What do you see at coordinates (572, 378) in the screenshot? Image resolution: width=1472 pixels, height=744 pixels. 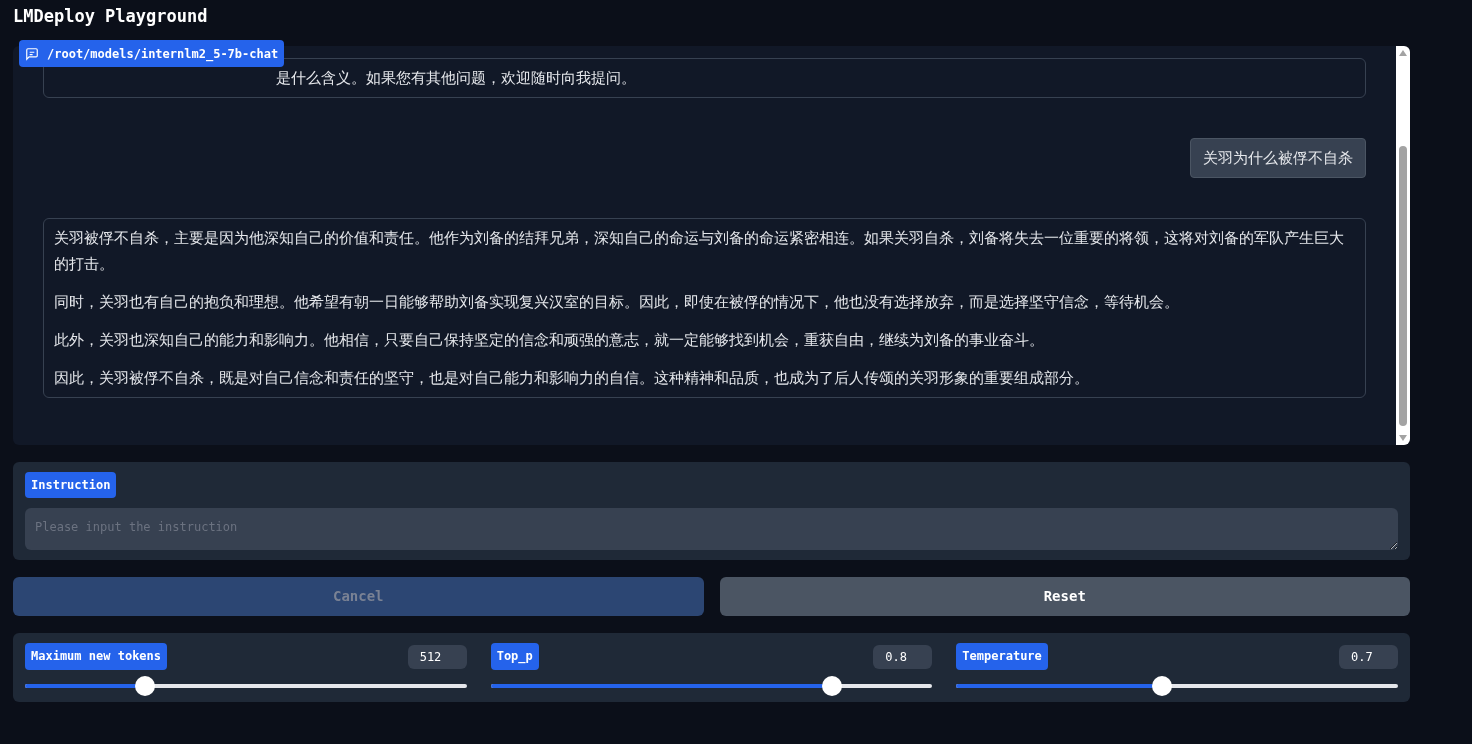 I see `message-text: 因此，关羽被俘不自杀，既是对自己信念和责任的坚守，也是对自己能力和影响力的自信。这种精神和品质，也成为了后人传颂的关羽形象的重要组成部分。` at bounding box center [572, 378].